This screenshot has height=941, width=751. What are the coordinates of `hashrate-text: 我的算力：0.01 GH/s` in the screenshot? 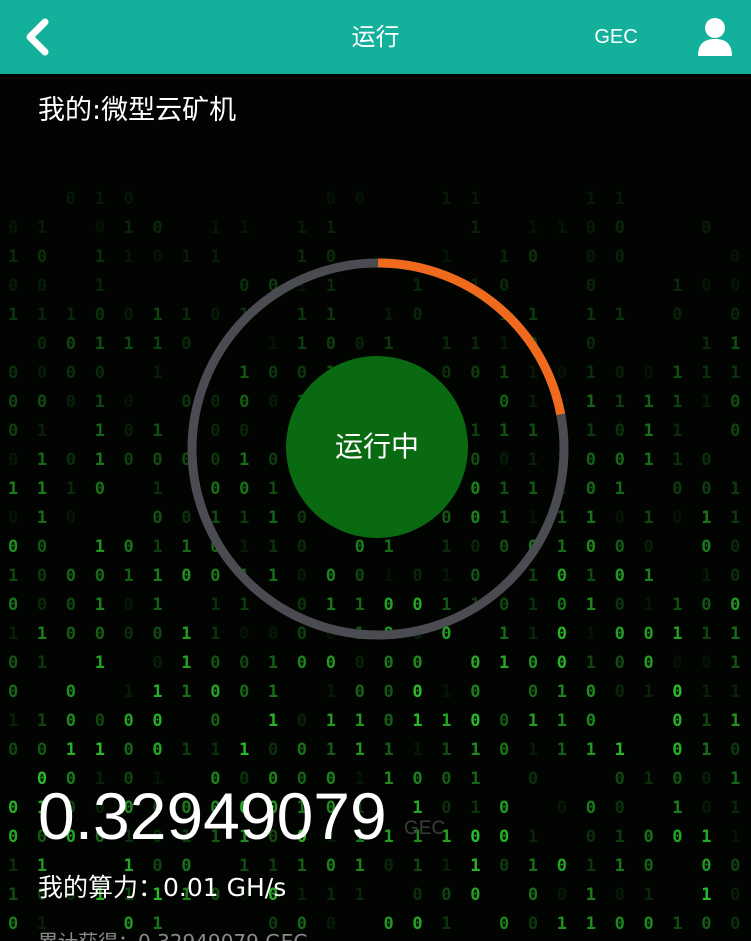 It's located at (162, 887).